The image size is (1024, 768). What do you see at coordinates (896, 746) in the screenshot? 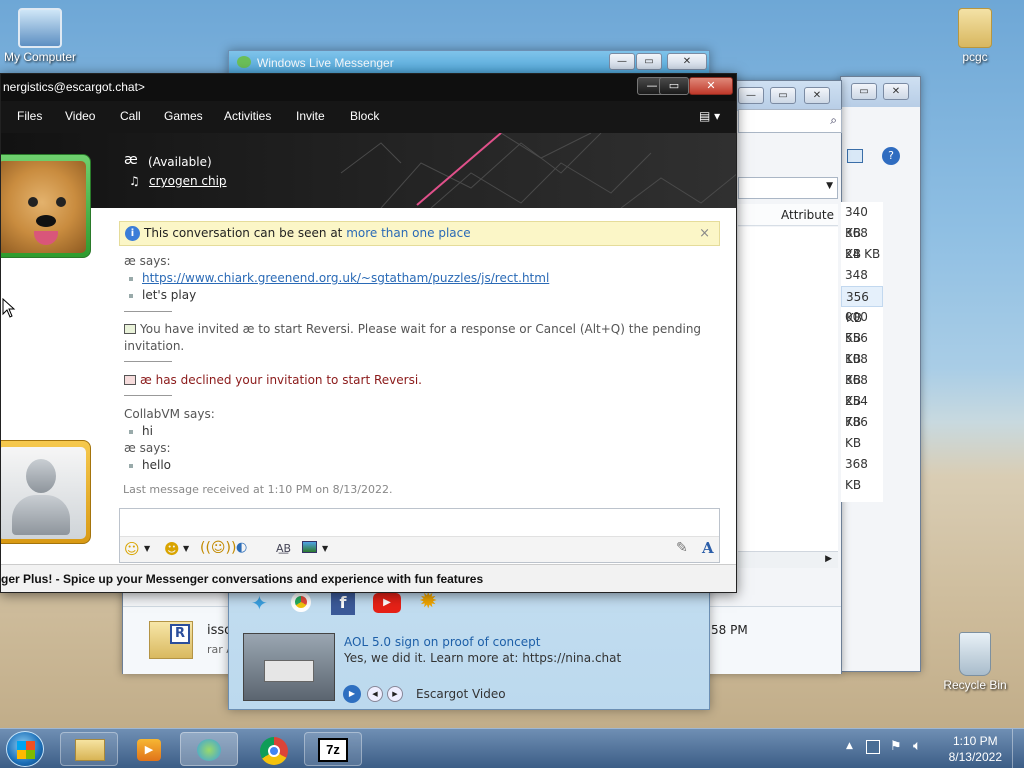
I see `action-center-icon: ⚑` at bounding box center [896, 746].